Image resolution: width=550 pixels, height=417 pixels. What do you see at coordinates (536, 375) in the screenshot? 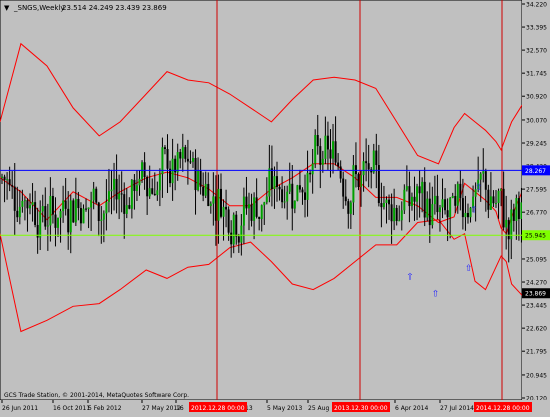
I see `price-tick-label: 20.945` at bounding box center [536, 375].